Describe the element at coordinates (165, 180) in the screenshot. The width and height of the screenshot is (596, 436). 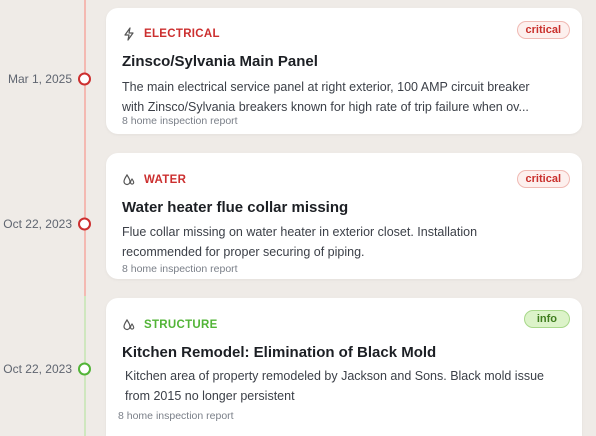
I see `category-text: WATER` at that location.